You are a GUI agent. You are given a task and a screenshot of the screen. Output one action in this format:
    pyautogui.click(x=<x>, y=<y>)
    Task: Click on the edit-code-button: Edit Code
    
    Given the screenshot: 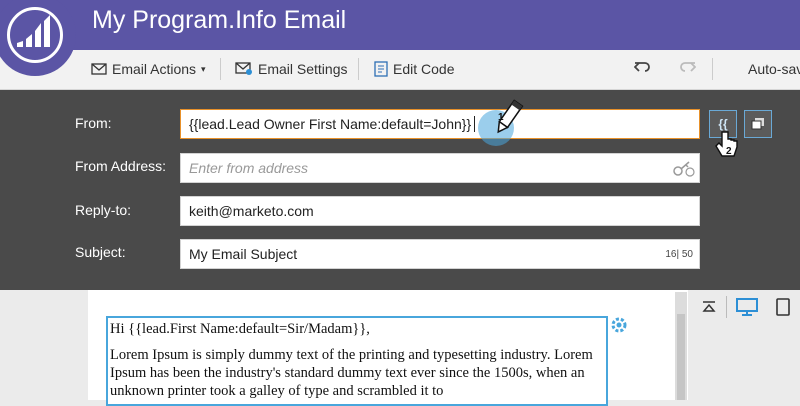 What is the action you would take?
    pyautogui.click(x=414, y=69)
    